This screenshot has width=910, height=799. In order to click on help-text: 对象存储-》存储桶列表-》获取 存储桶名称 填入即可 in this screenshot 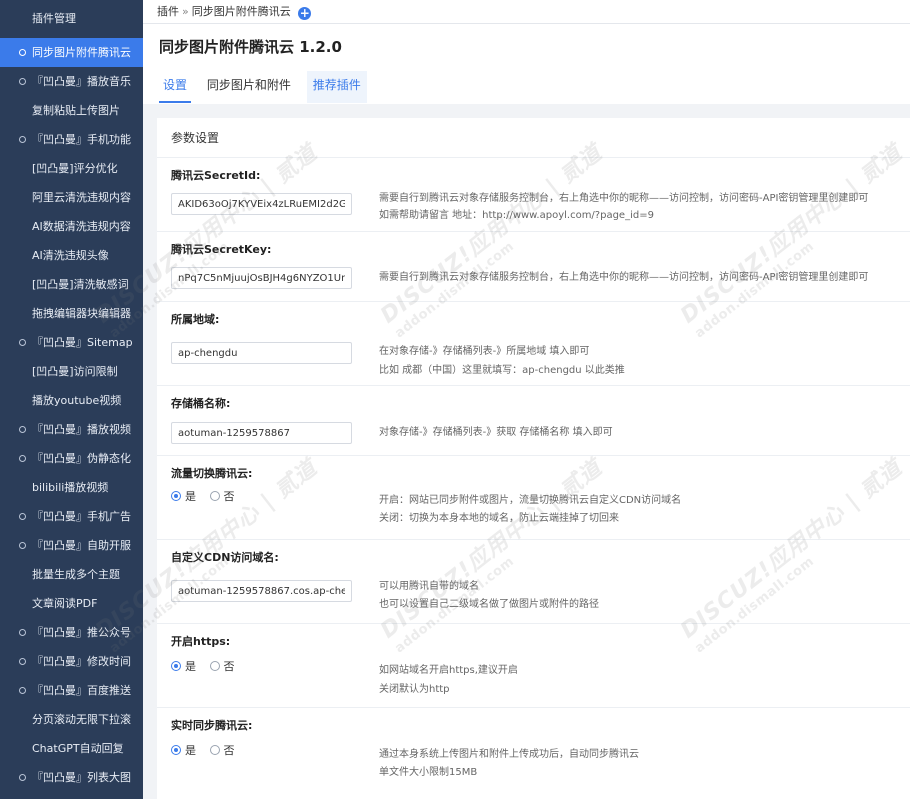, I will do `click(496, 432)`.